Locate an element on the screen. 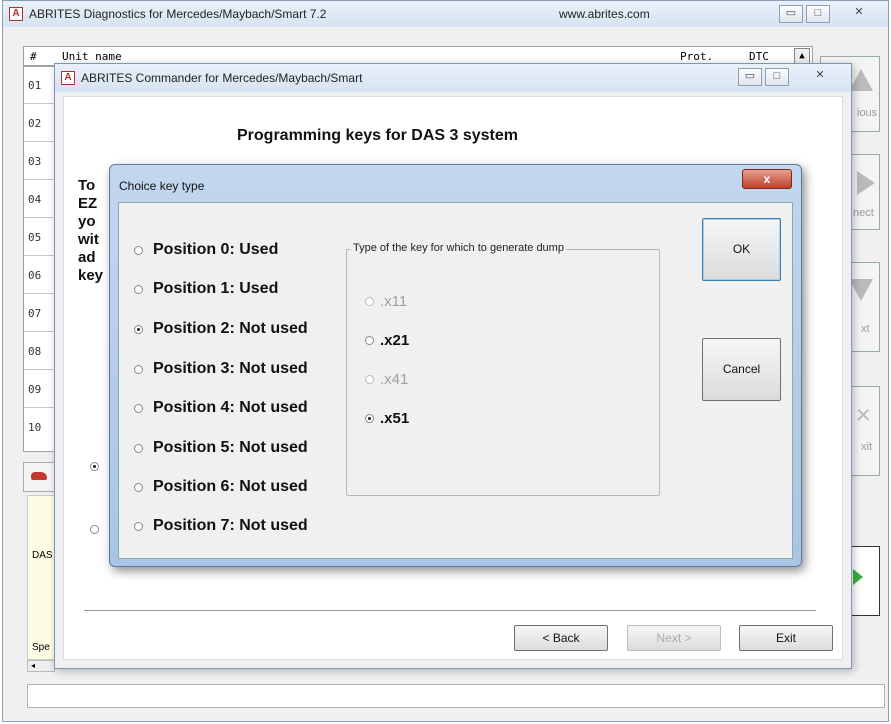 Image resolution: width=891 pixels, height=724 pixels. arrow-right-icon is located at coordinates (866, 183).